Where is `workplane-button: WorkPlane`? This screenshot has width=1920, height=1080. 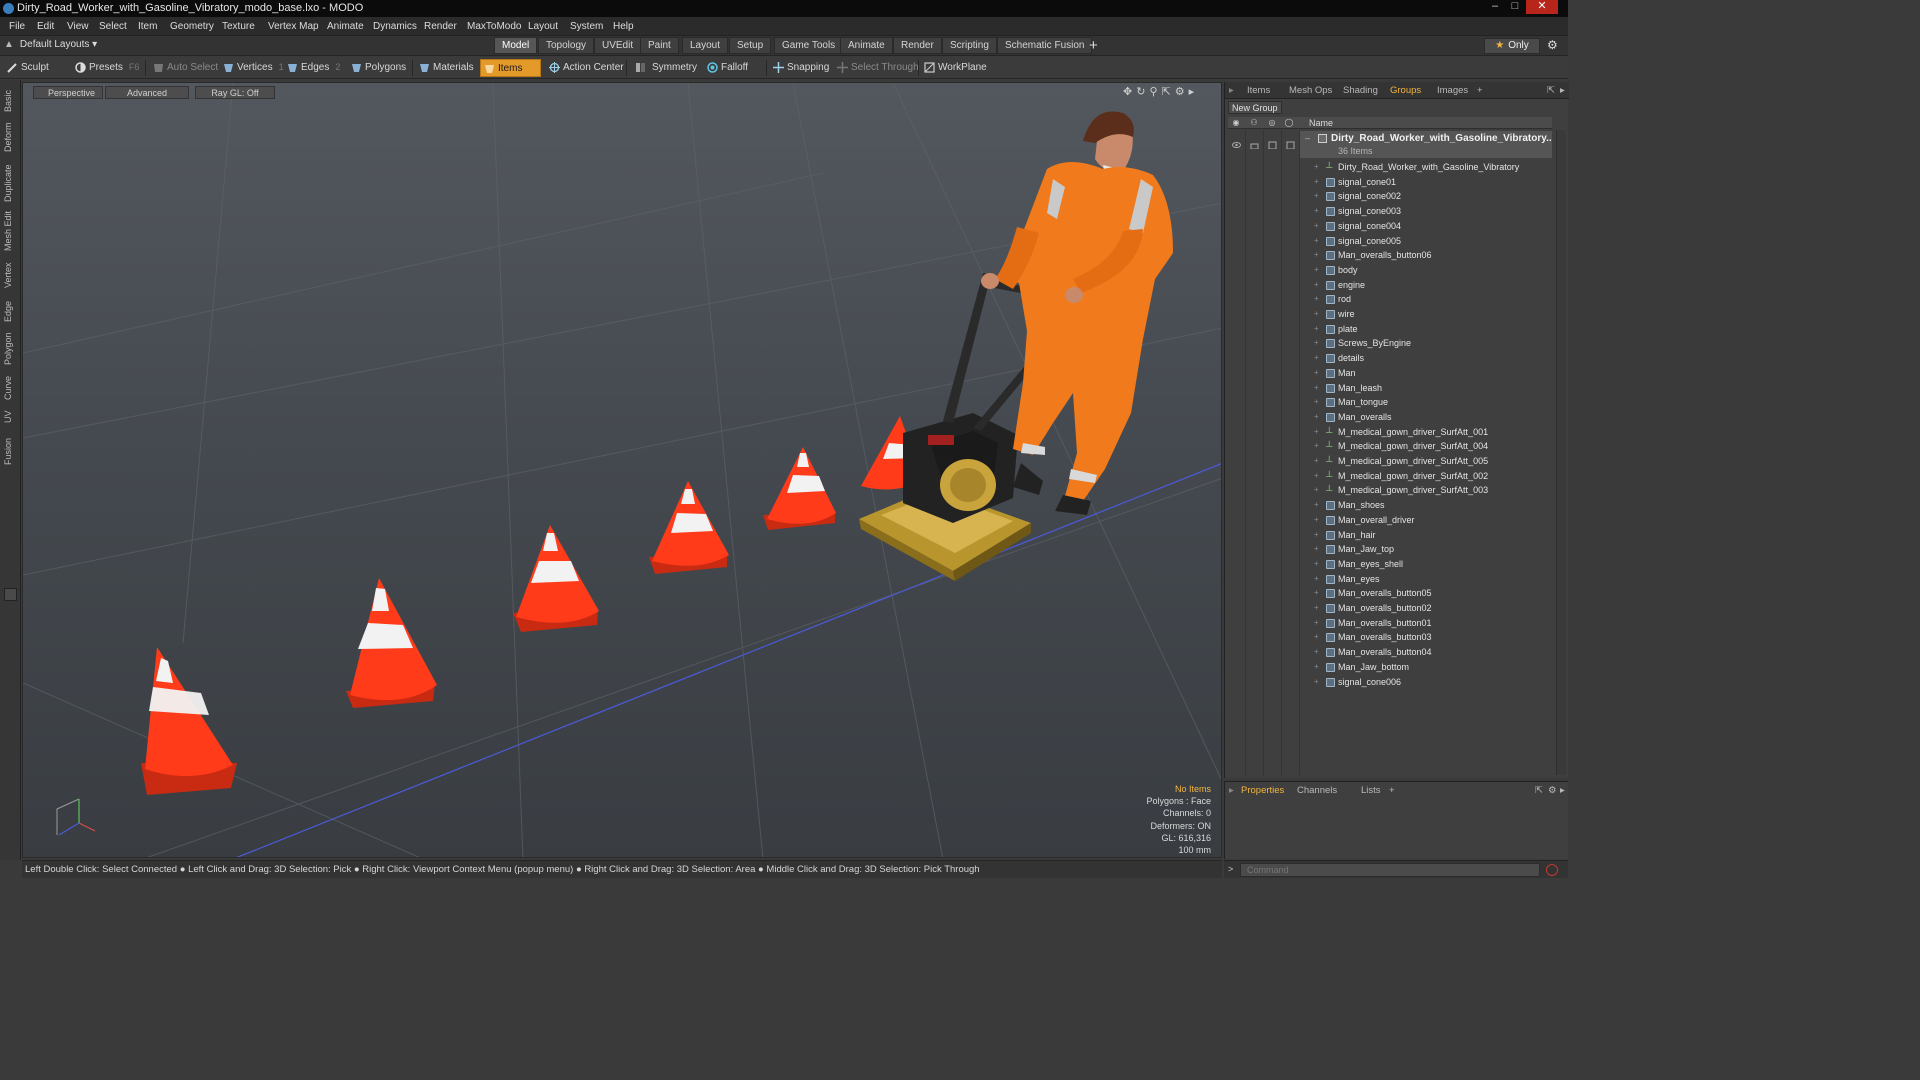
workplane-button: WorkPlane is located at coordinates (956, 68).